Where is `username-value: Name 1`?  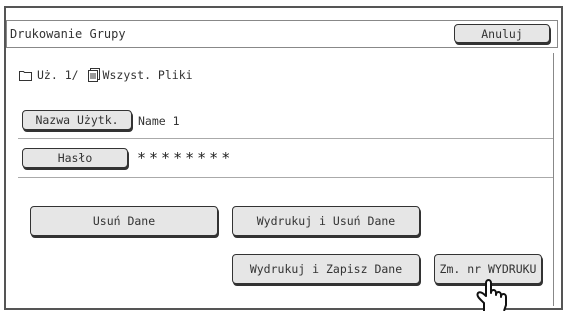 username-value: Name 1 is located at coordinates (159, 121).